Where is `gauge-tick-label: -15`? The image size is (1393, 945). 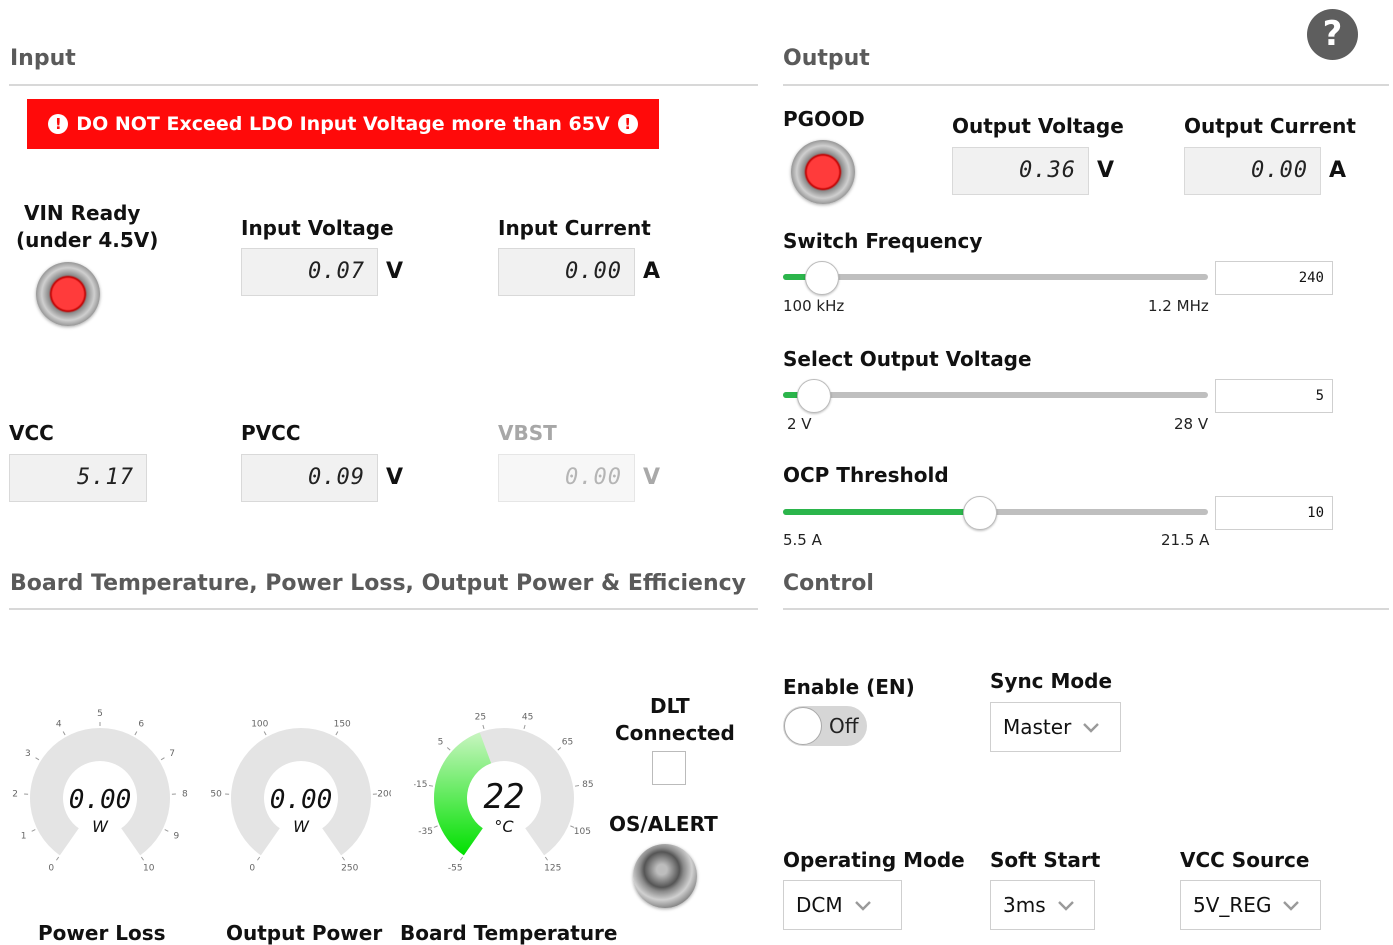 gauge-tick-label: -15 is located at coordinates (421, 785).